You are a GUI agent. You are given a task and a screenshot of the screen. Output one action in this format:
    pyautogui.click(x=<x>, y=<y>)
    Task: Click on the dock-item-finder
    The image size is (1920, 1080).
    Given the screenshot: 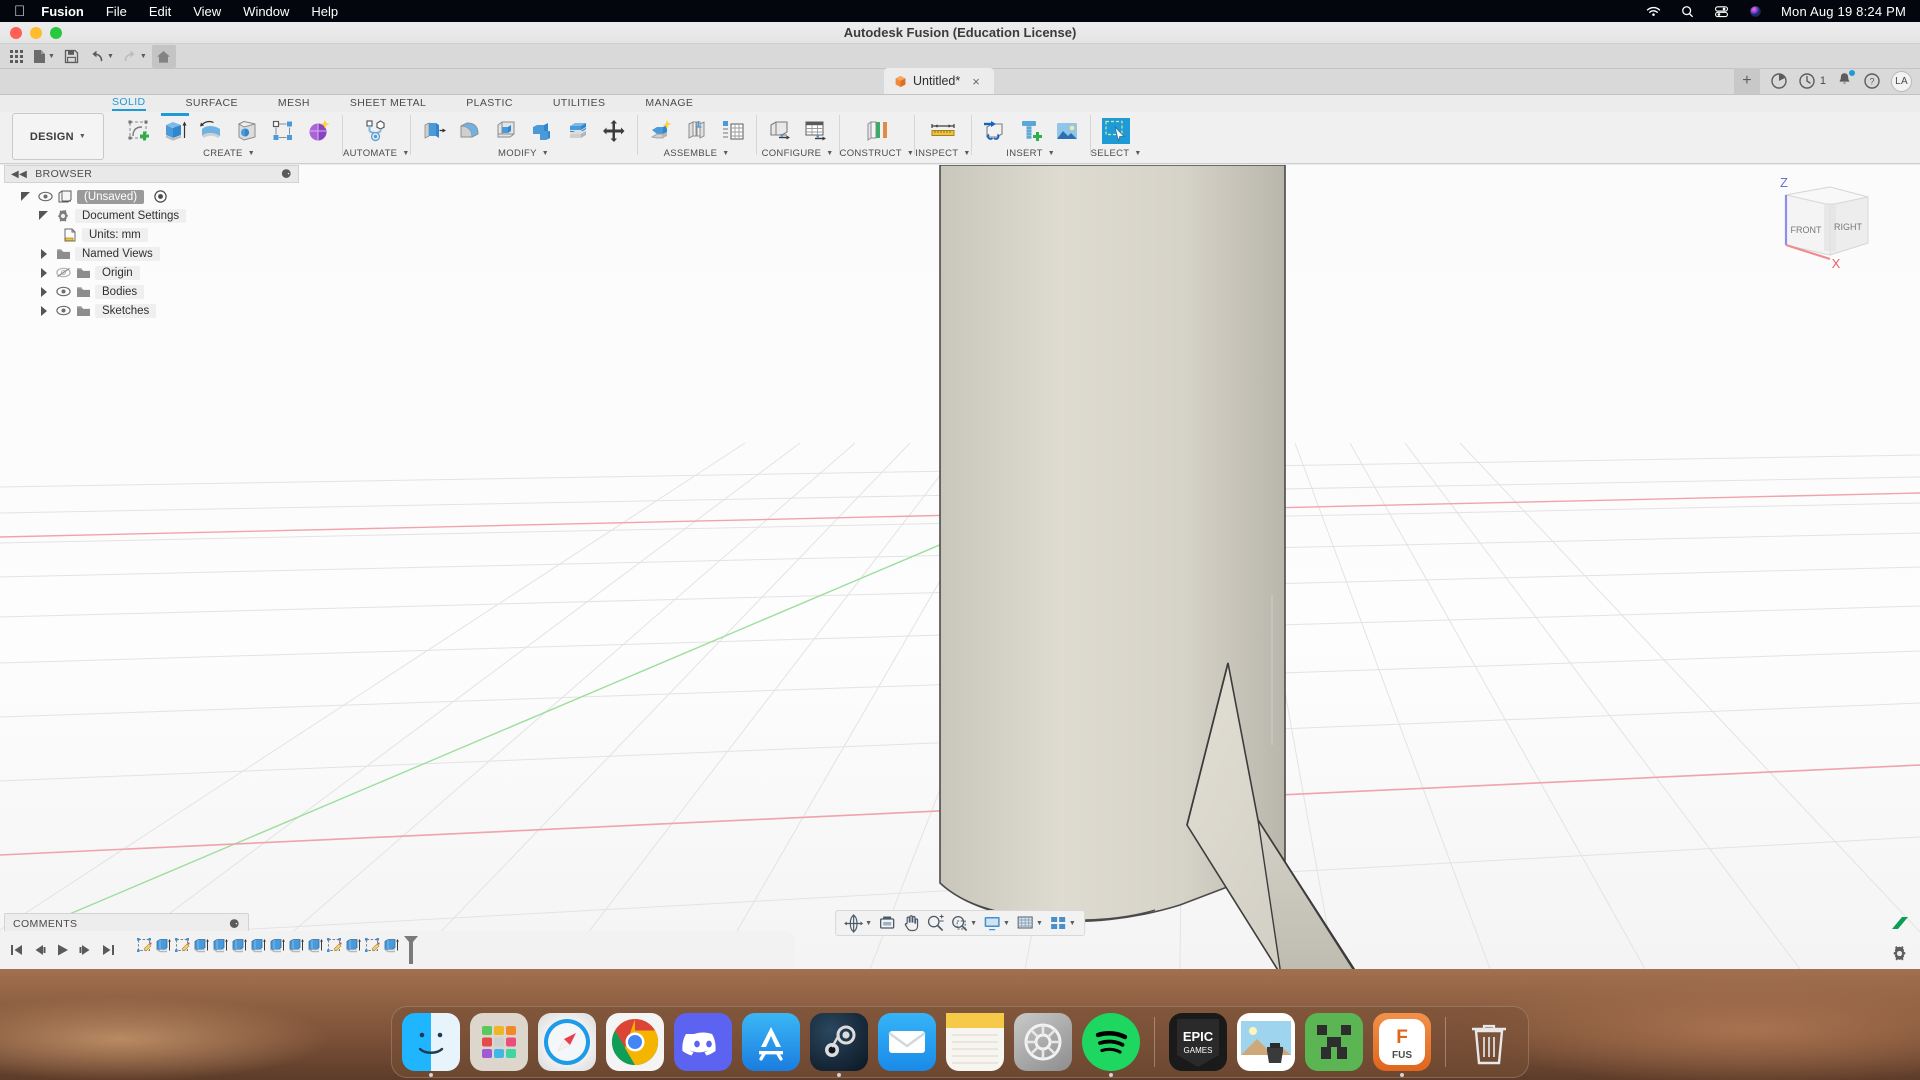 What is the action you would take?
    pyautogui.click(x=431, y=1045)
    